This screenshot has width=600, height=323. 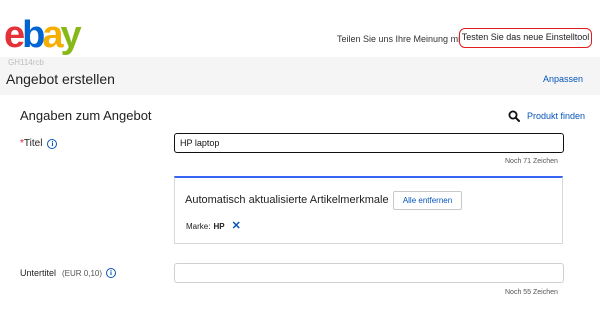 I want to click on subtitle-fee: (EUR 0,10), so click(x=82, y=273).